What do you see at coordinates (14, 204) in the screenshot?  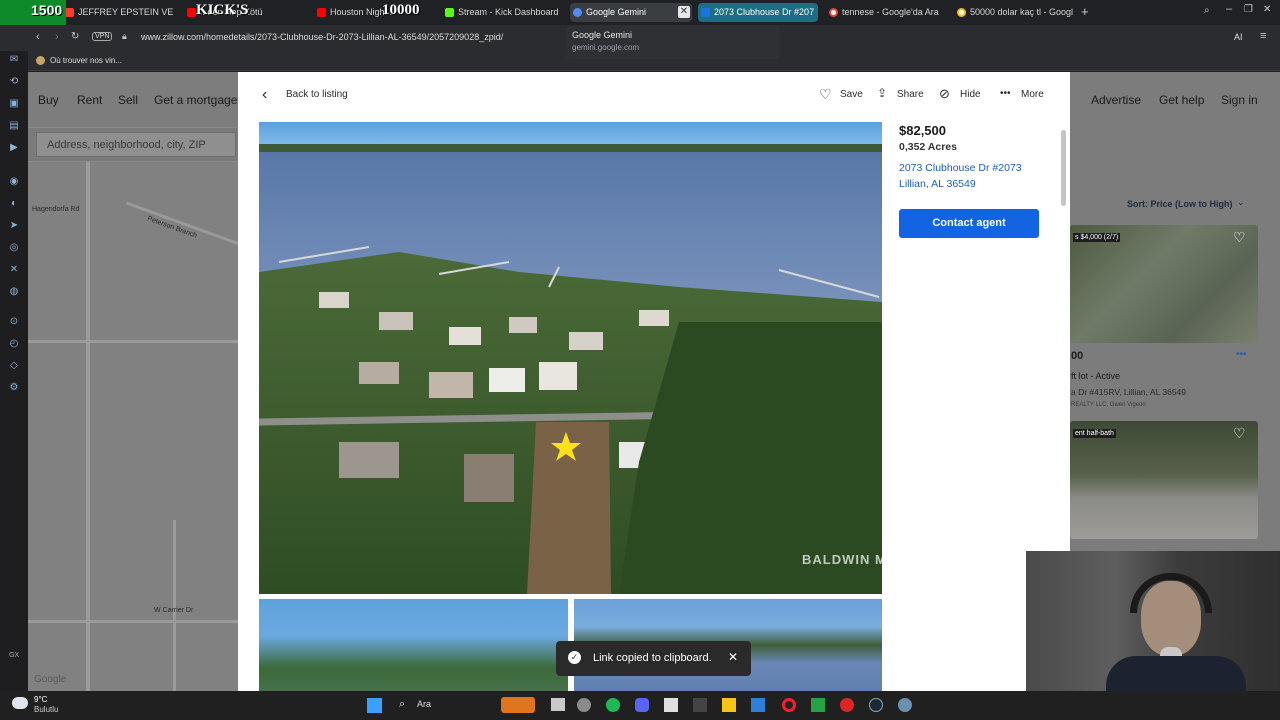 I see `messenger-alt-icon: ◐` at bounding box center [14, 204].